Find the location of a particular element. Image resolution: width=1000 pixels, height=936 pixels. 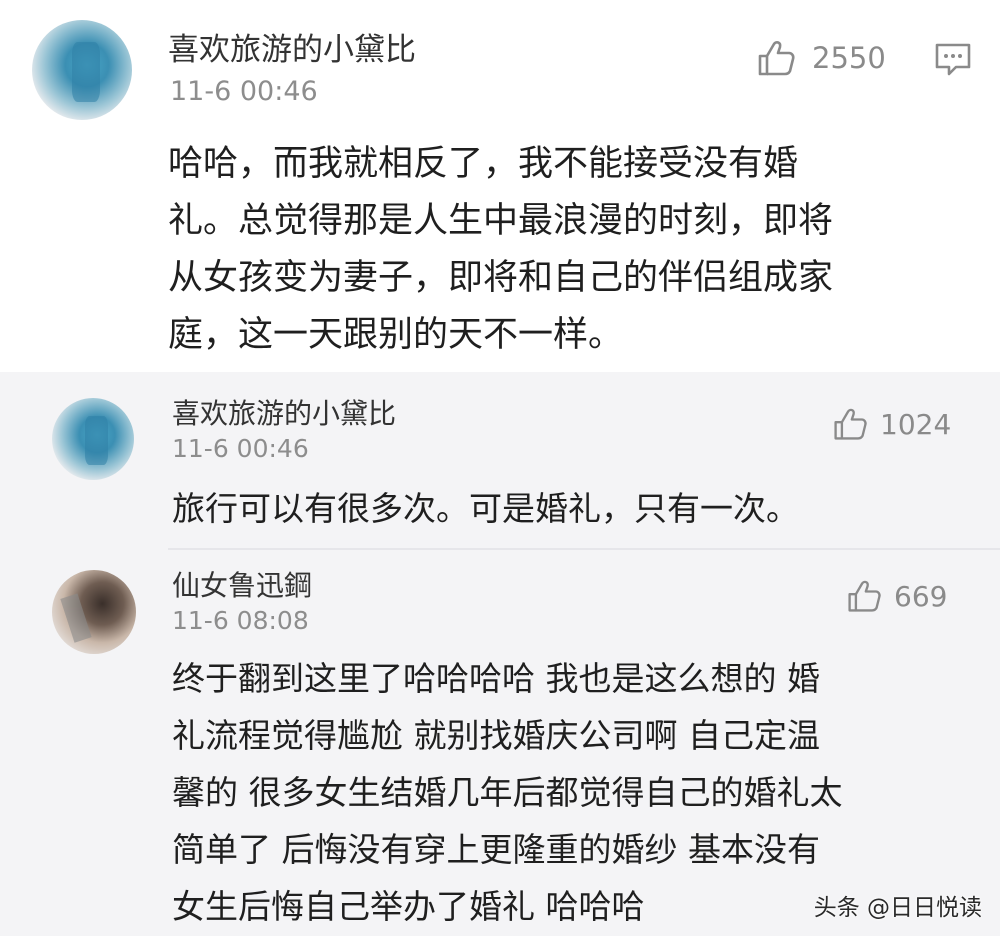

comment-username: 喜欢旅游的小黛比 is located at coordinates (292, 46).